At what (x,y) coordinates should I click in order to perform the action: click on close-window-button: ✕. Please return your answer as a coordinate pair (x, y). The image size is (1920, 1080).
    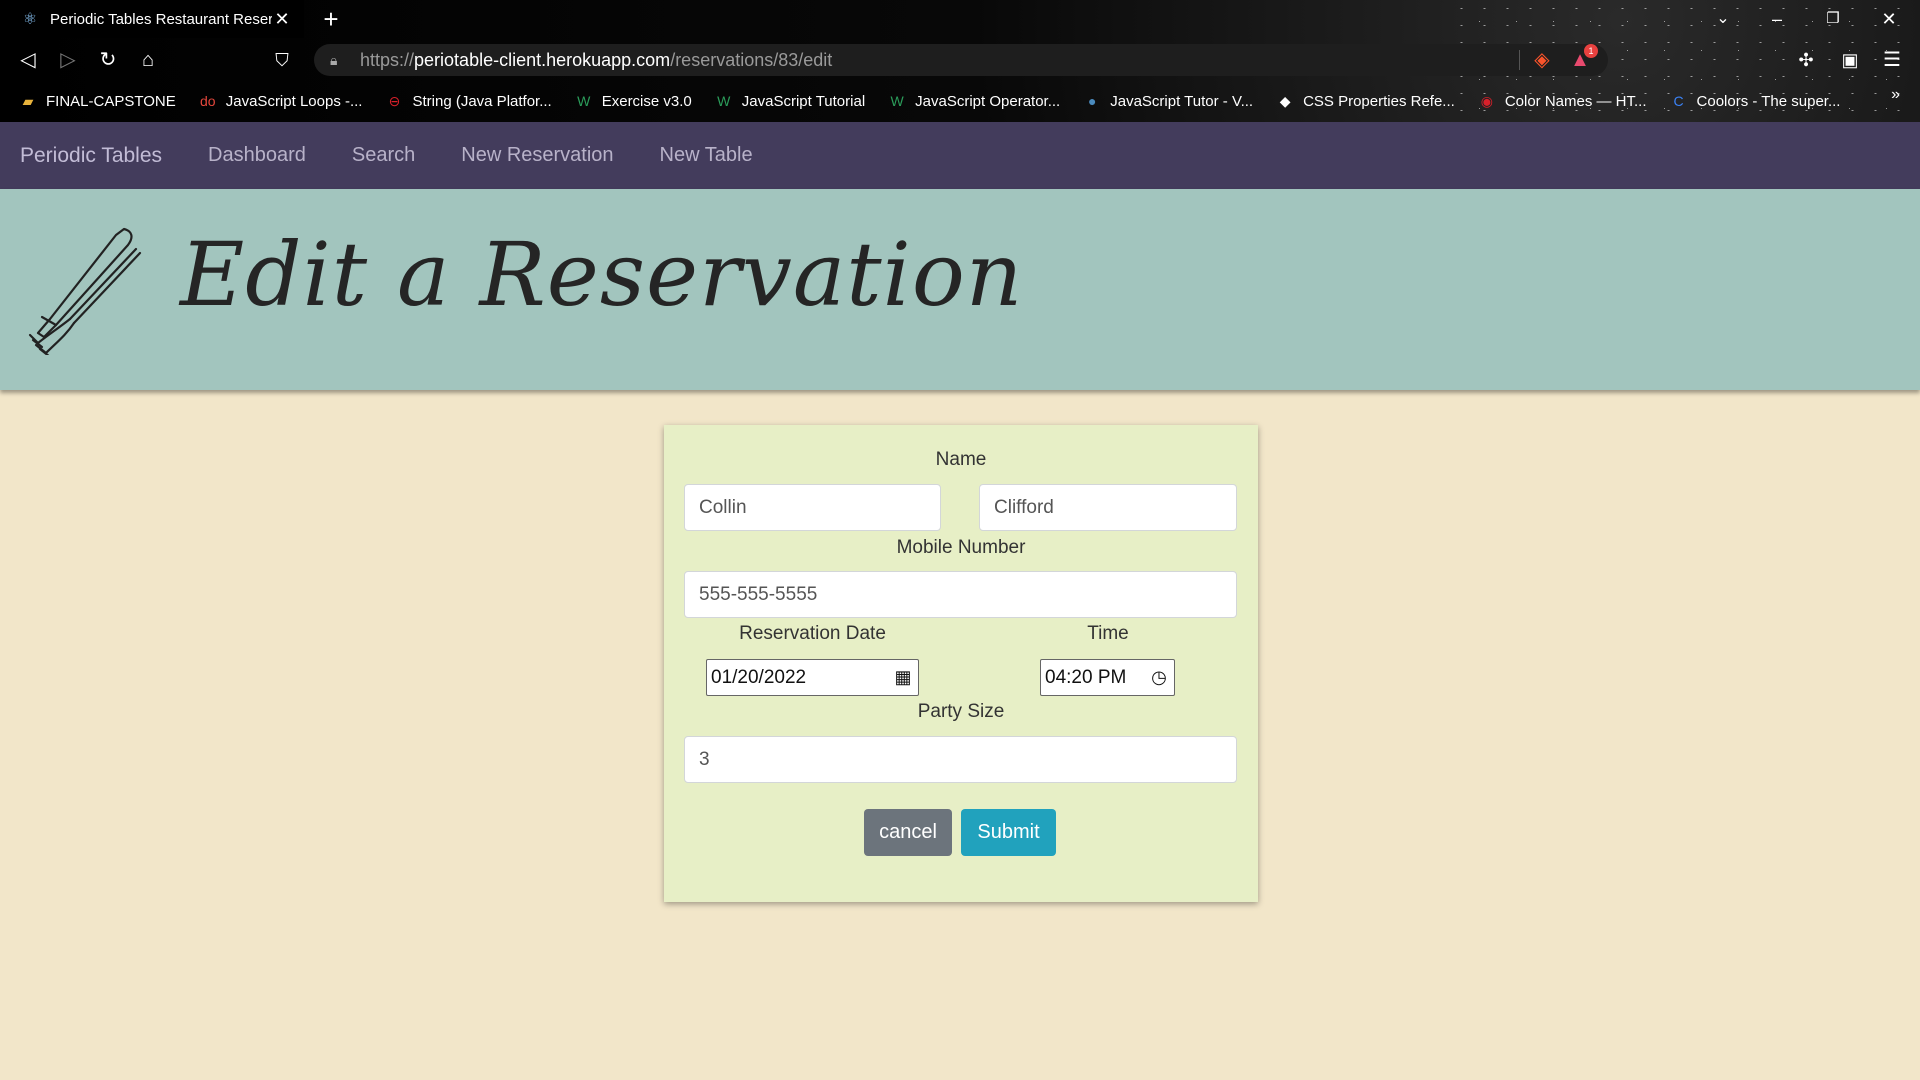
    Looking at the image, I should click on (1889, 19).